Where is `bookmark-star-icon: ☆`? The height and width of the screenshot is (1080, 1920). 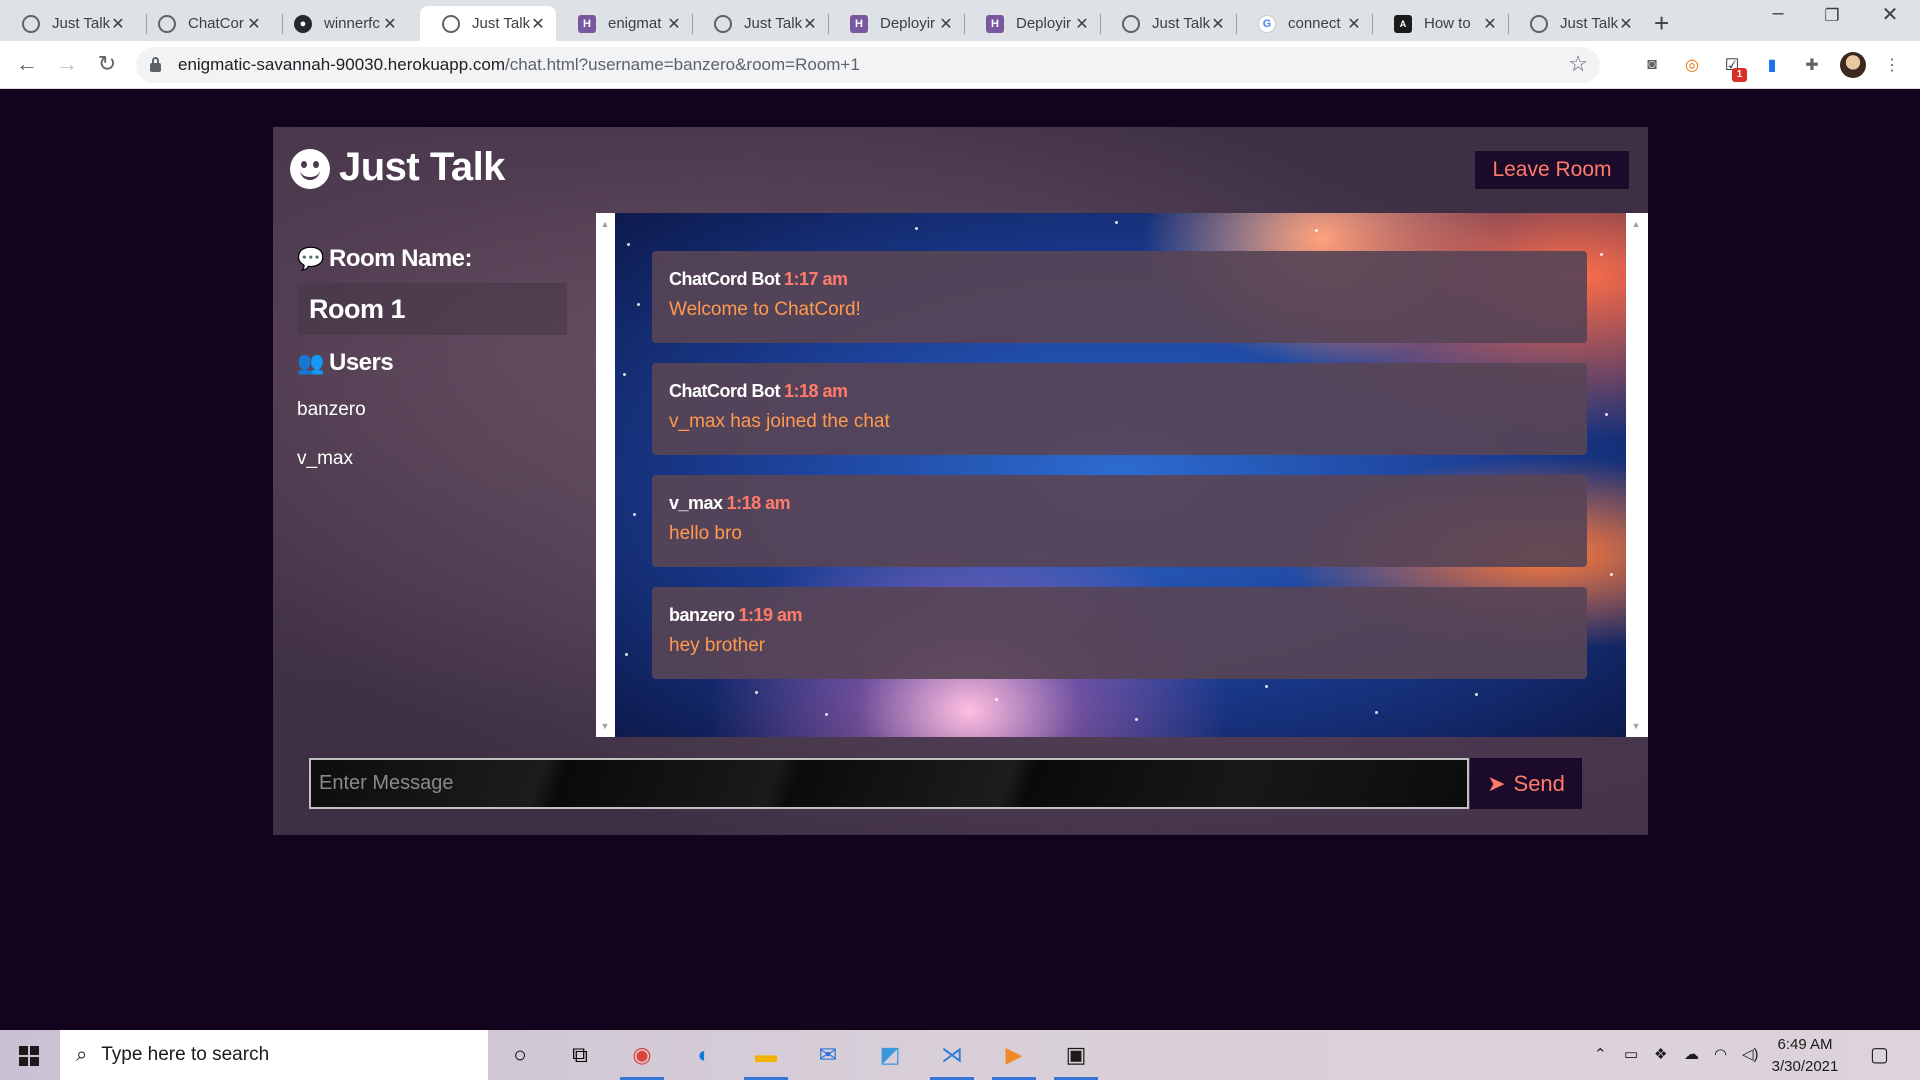
bookmark-star-icon: ☆ is located at coordinates (1578, 64).